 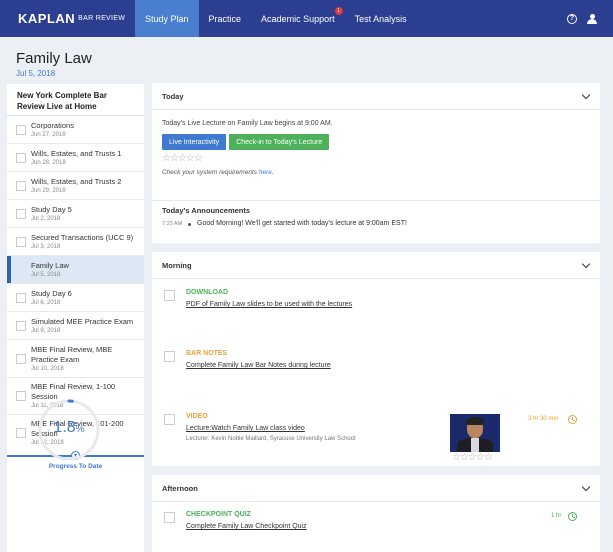 I want to click on divider, so click(x=376, y=200).